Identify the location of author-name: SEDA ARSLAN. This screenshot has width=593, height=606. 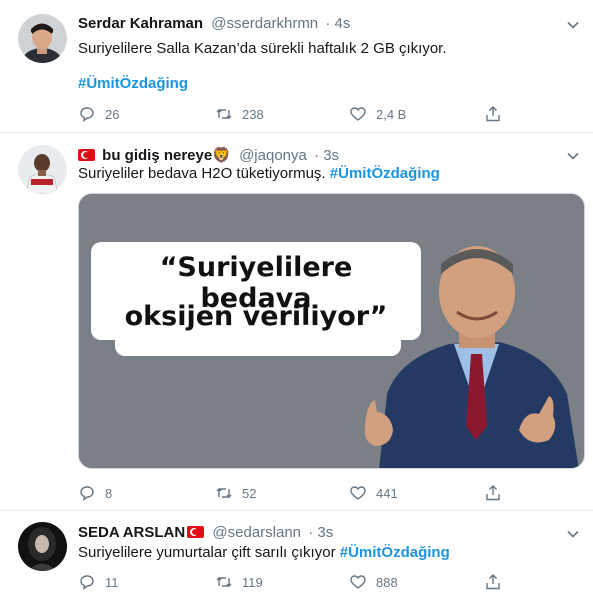
(131, 532).